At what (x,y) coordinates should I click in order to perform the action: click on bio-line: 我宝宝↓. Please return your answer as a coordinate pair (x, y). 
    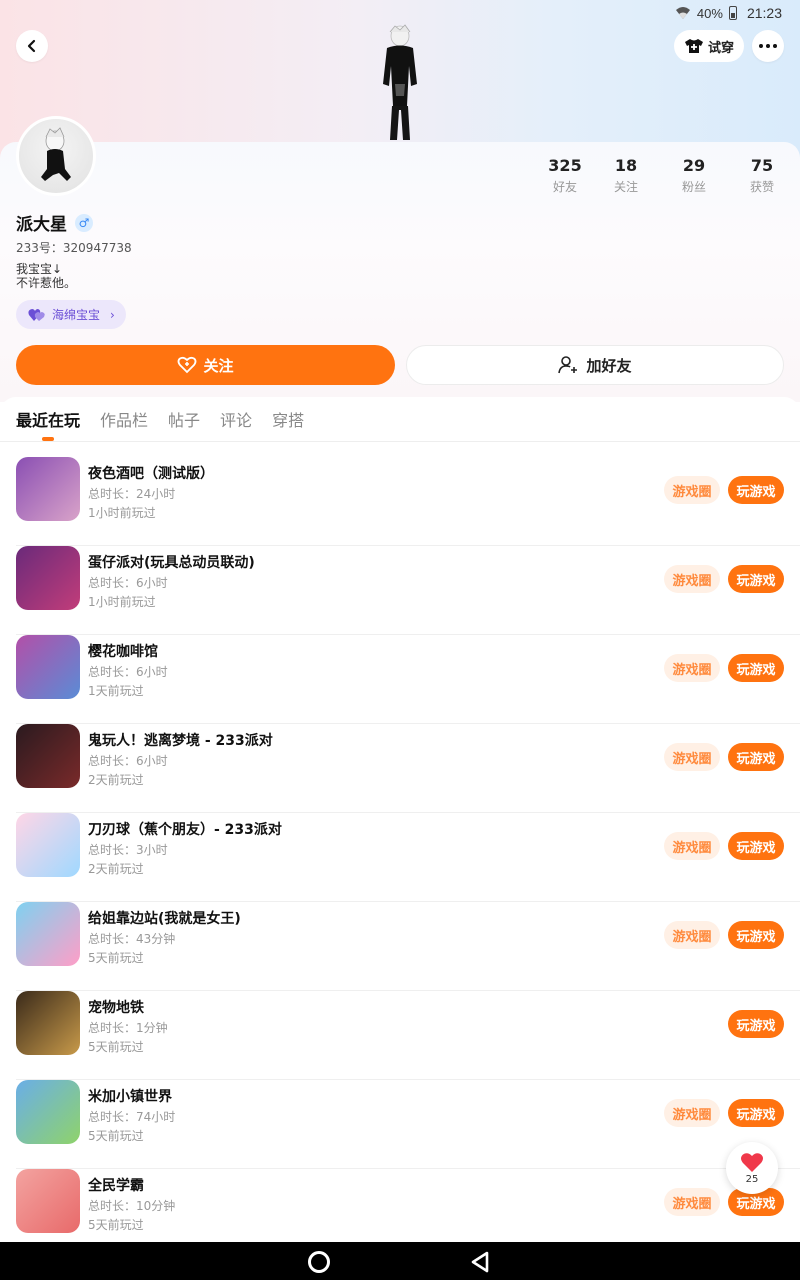
    Looking at the image, I should click on (39, 269).